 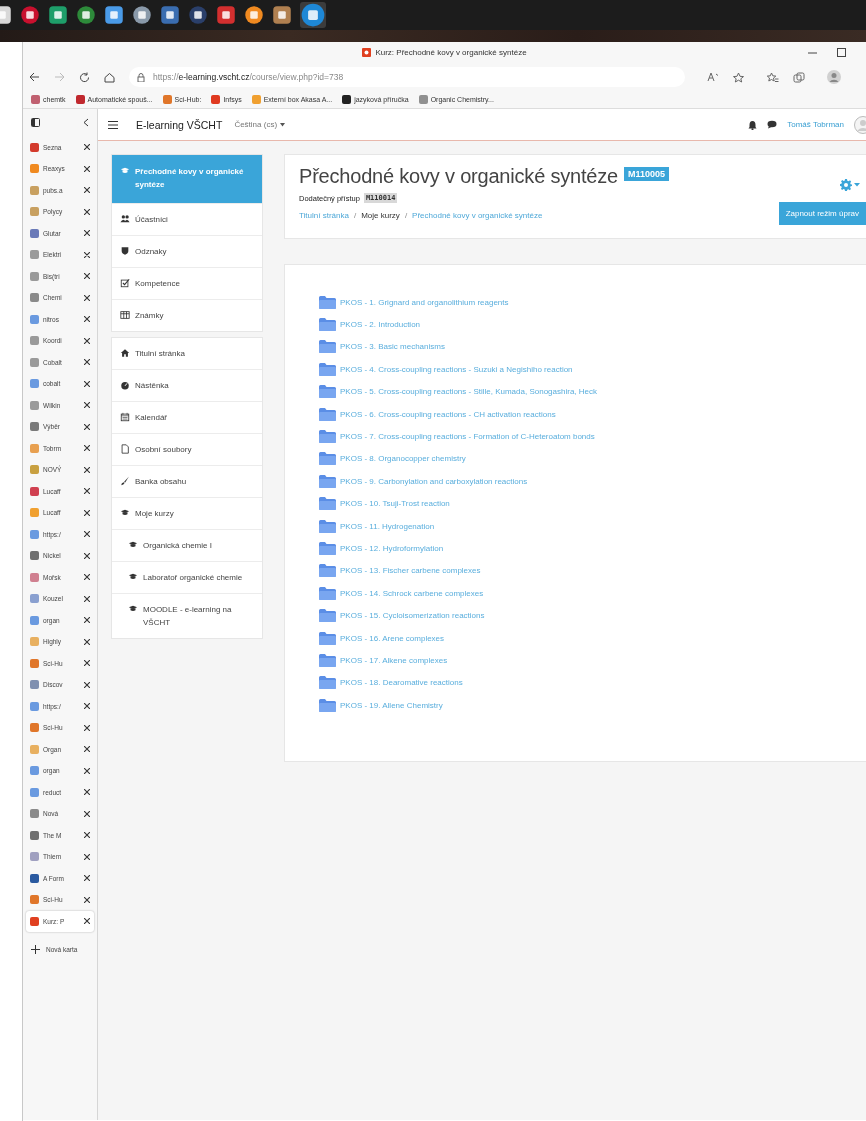 What do you see at coordinates (799, 77) in the screenshot?
I see `collections-icon` at bounding box center [799, 77].